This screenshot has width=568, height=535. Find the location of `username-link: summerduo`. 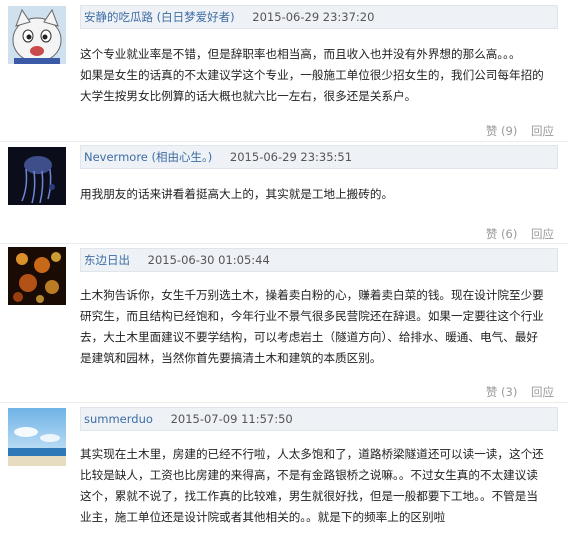

username-link: summerduo is located at coordinates (118, 419).